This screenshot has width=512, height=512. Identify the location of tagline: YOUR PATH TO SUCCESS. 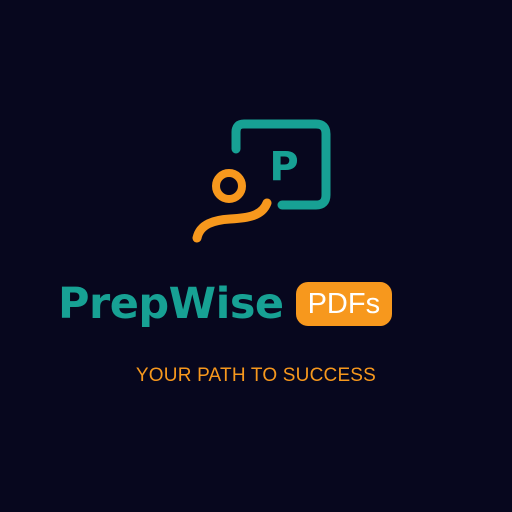
(256, 375).